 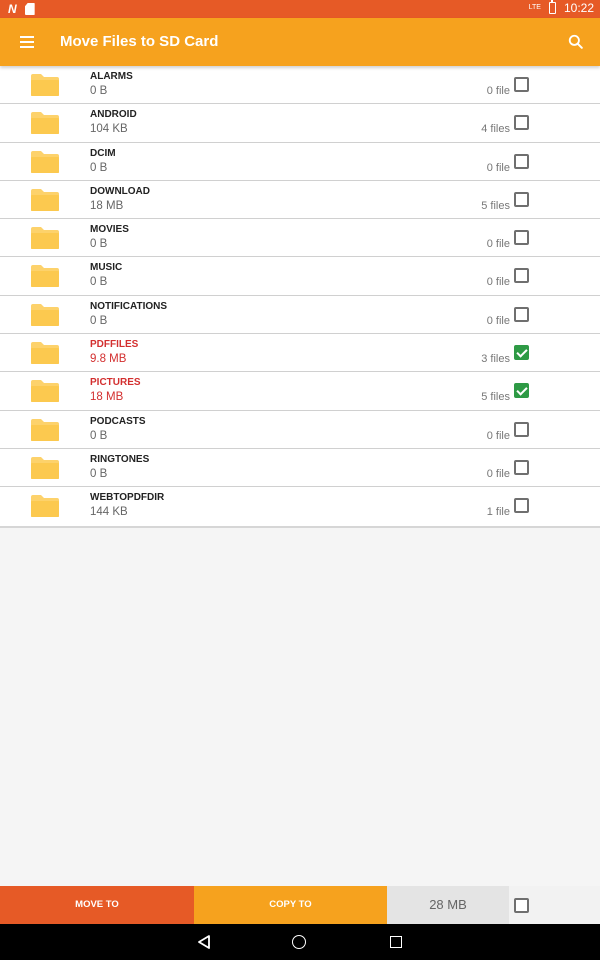 What do you see at coordinates (29, 9) in the screenshot?
I see `sd-card-icon` at bounding box center [29, 9].